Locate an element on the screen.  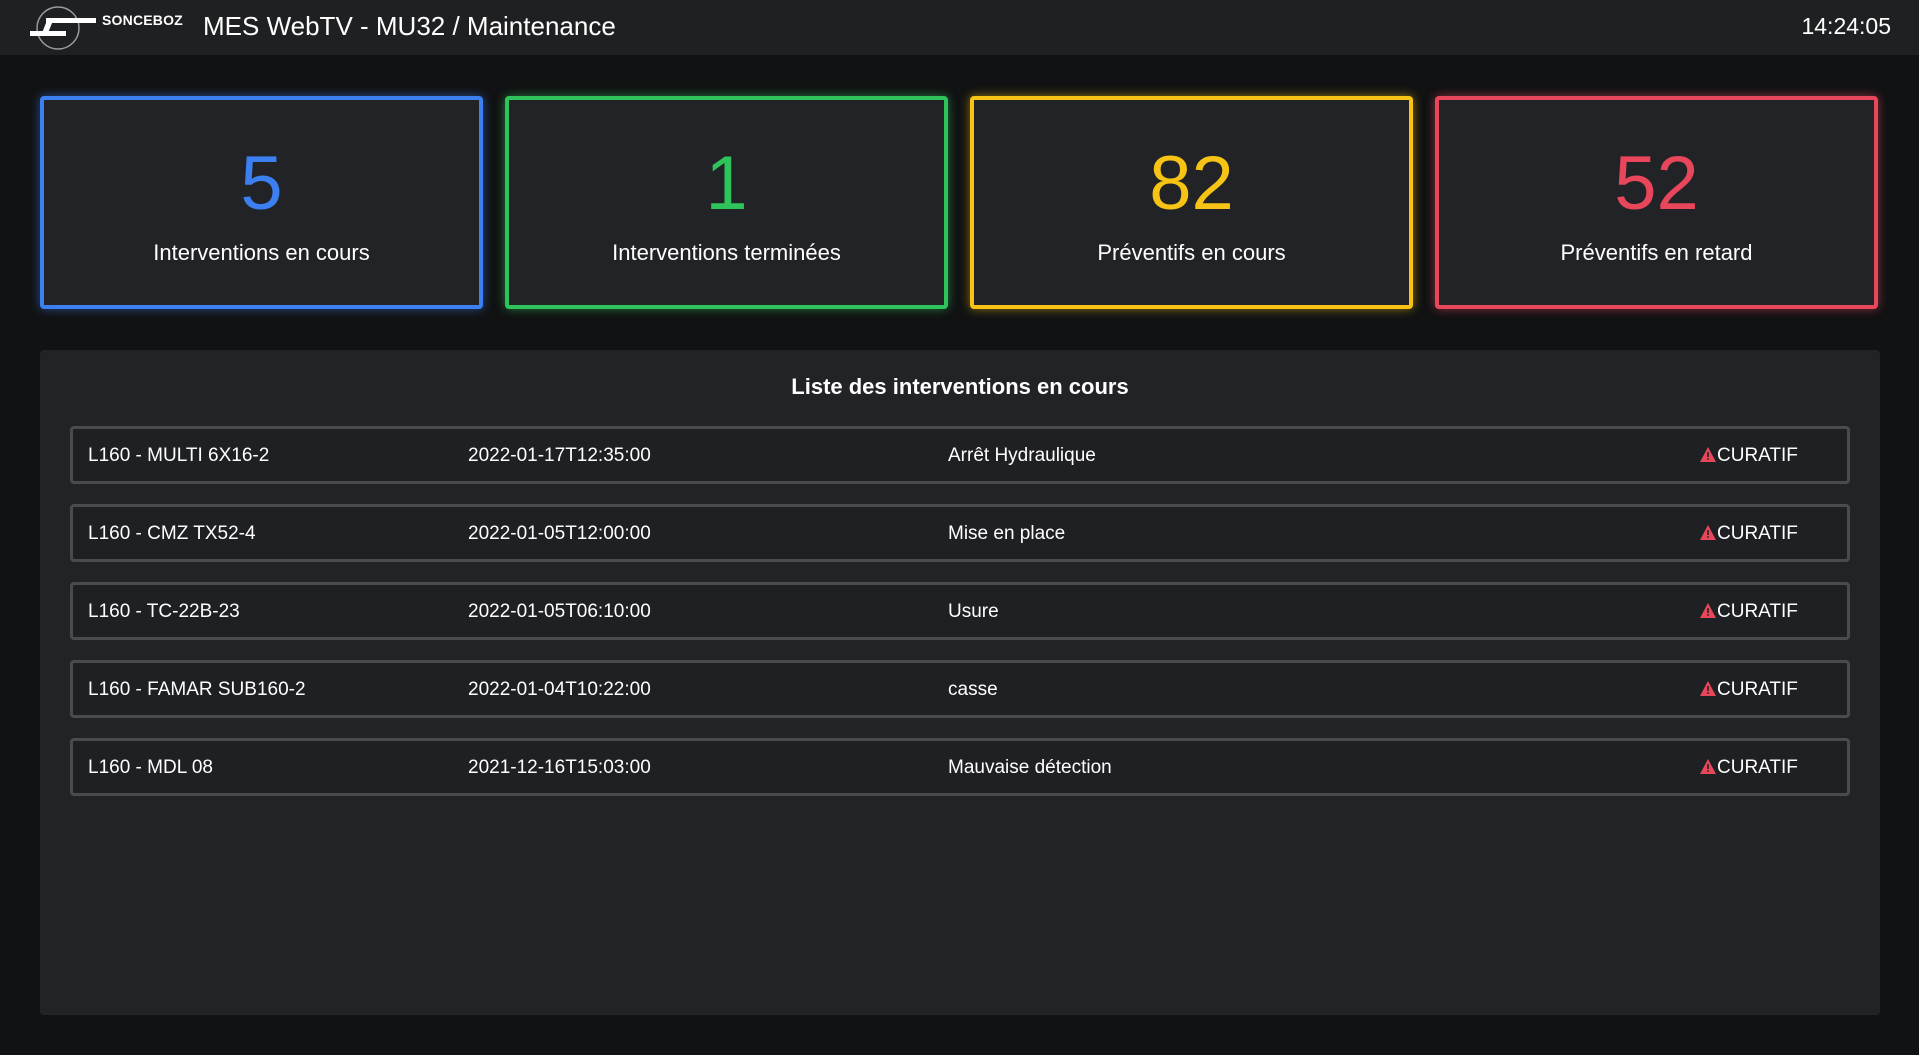
kpi-value: 82 is located at coordinates (1191, 183).